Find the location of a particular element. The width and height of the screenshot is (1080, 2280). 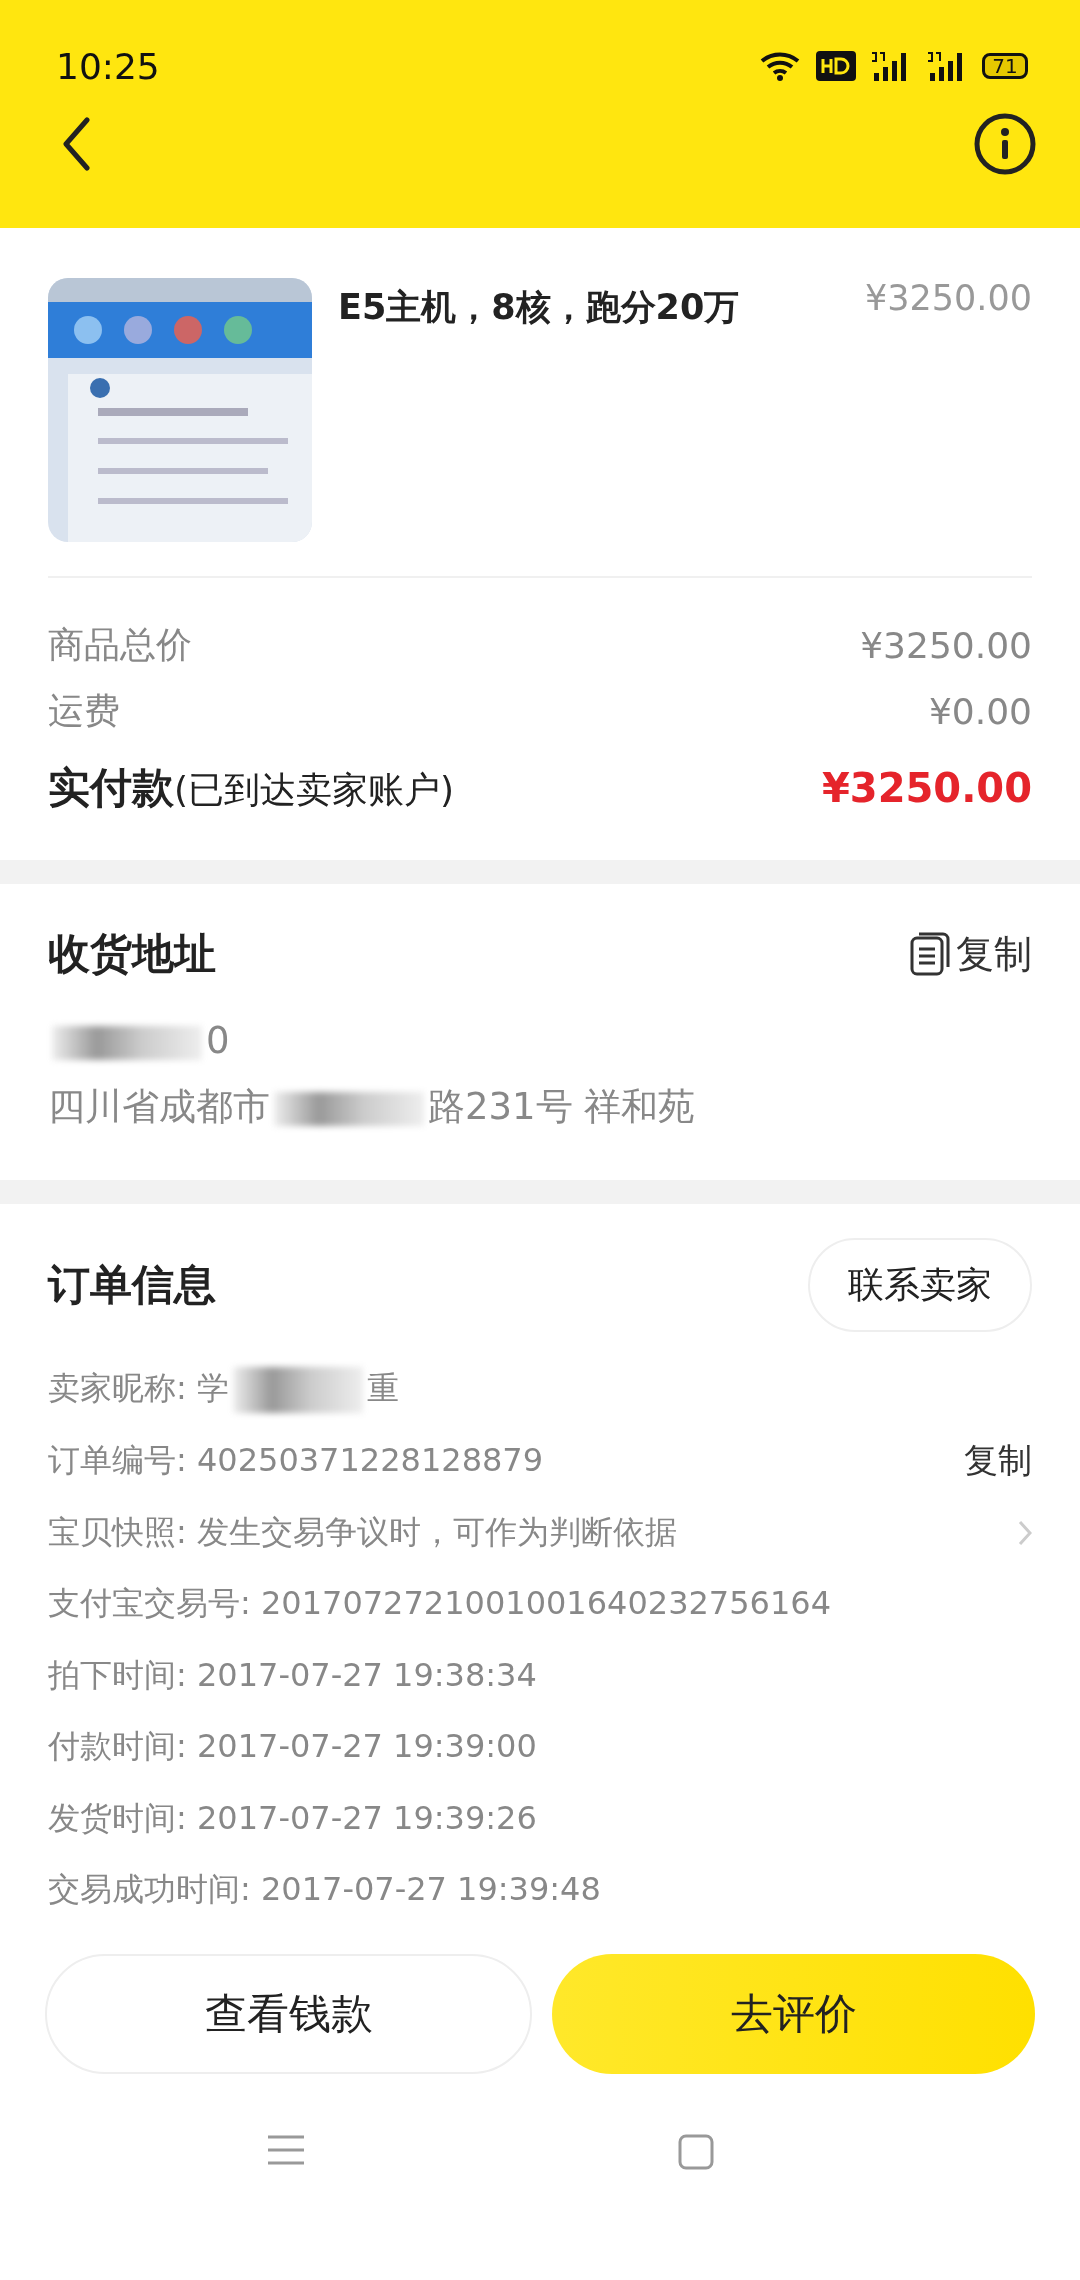

copy-link: 复制 is located at coordinates (998, 1461).